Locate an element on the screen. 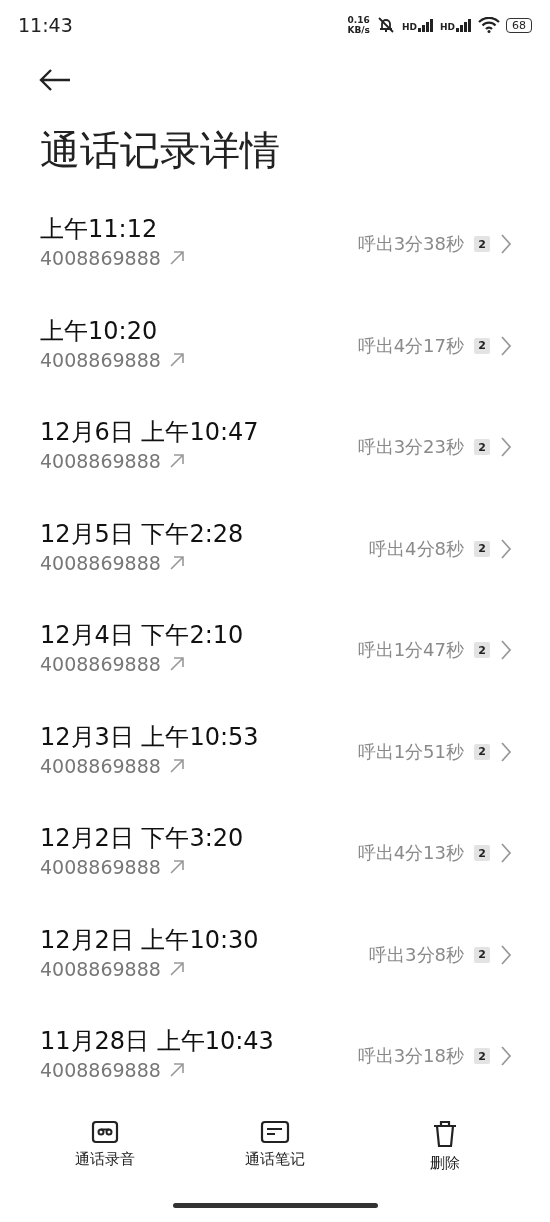 The image size is (550, 1222). cassette-icon is located at coordinates (105, 1132).